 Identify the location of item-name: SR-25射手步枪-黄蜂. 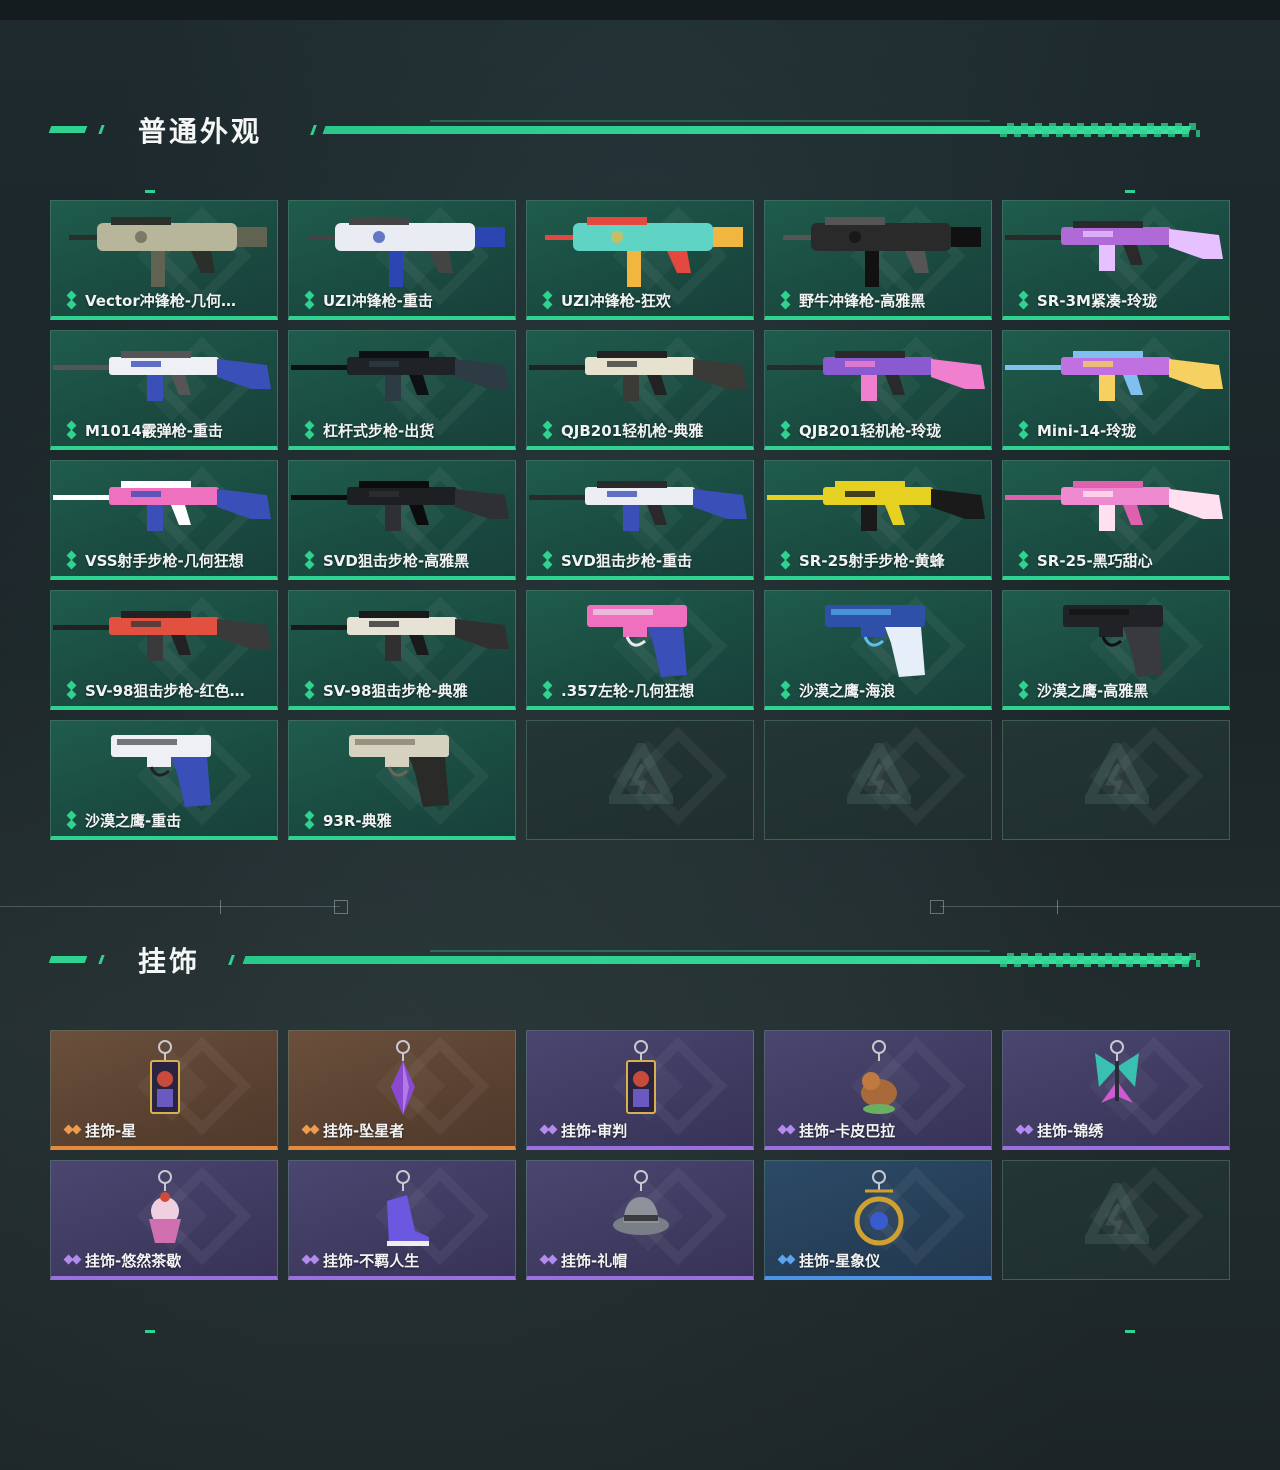
(872, 560).